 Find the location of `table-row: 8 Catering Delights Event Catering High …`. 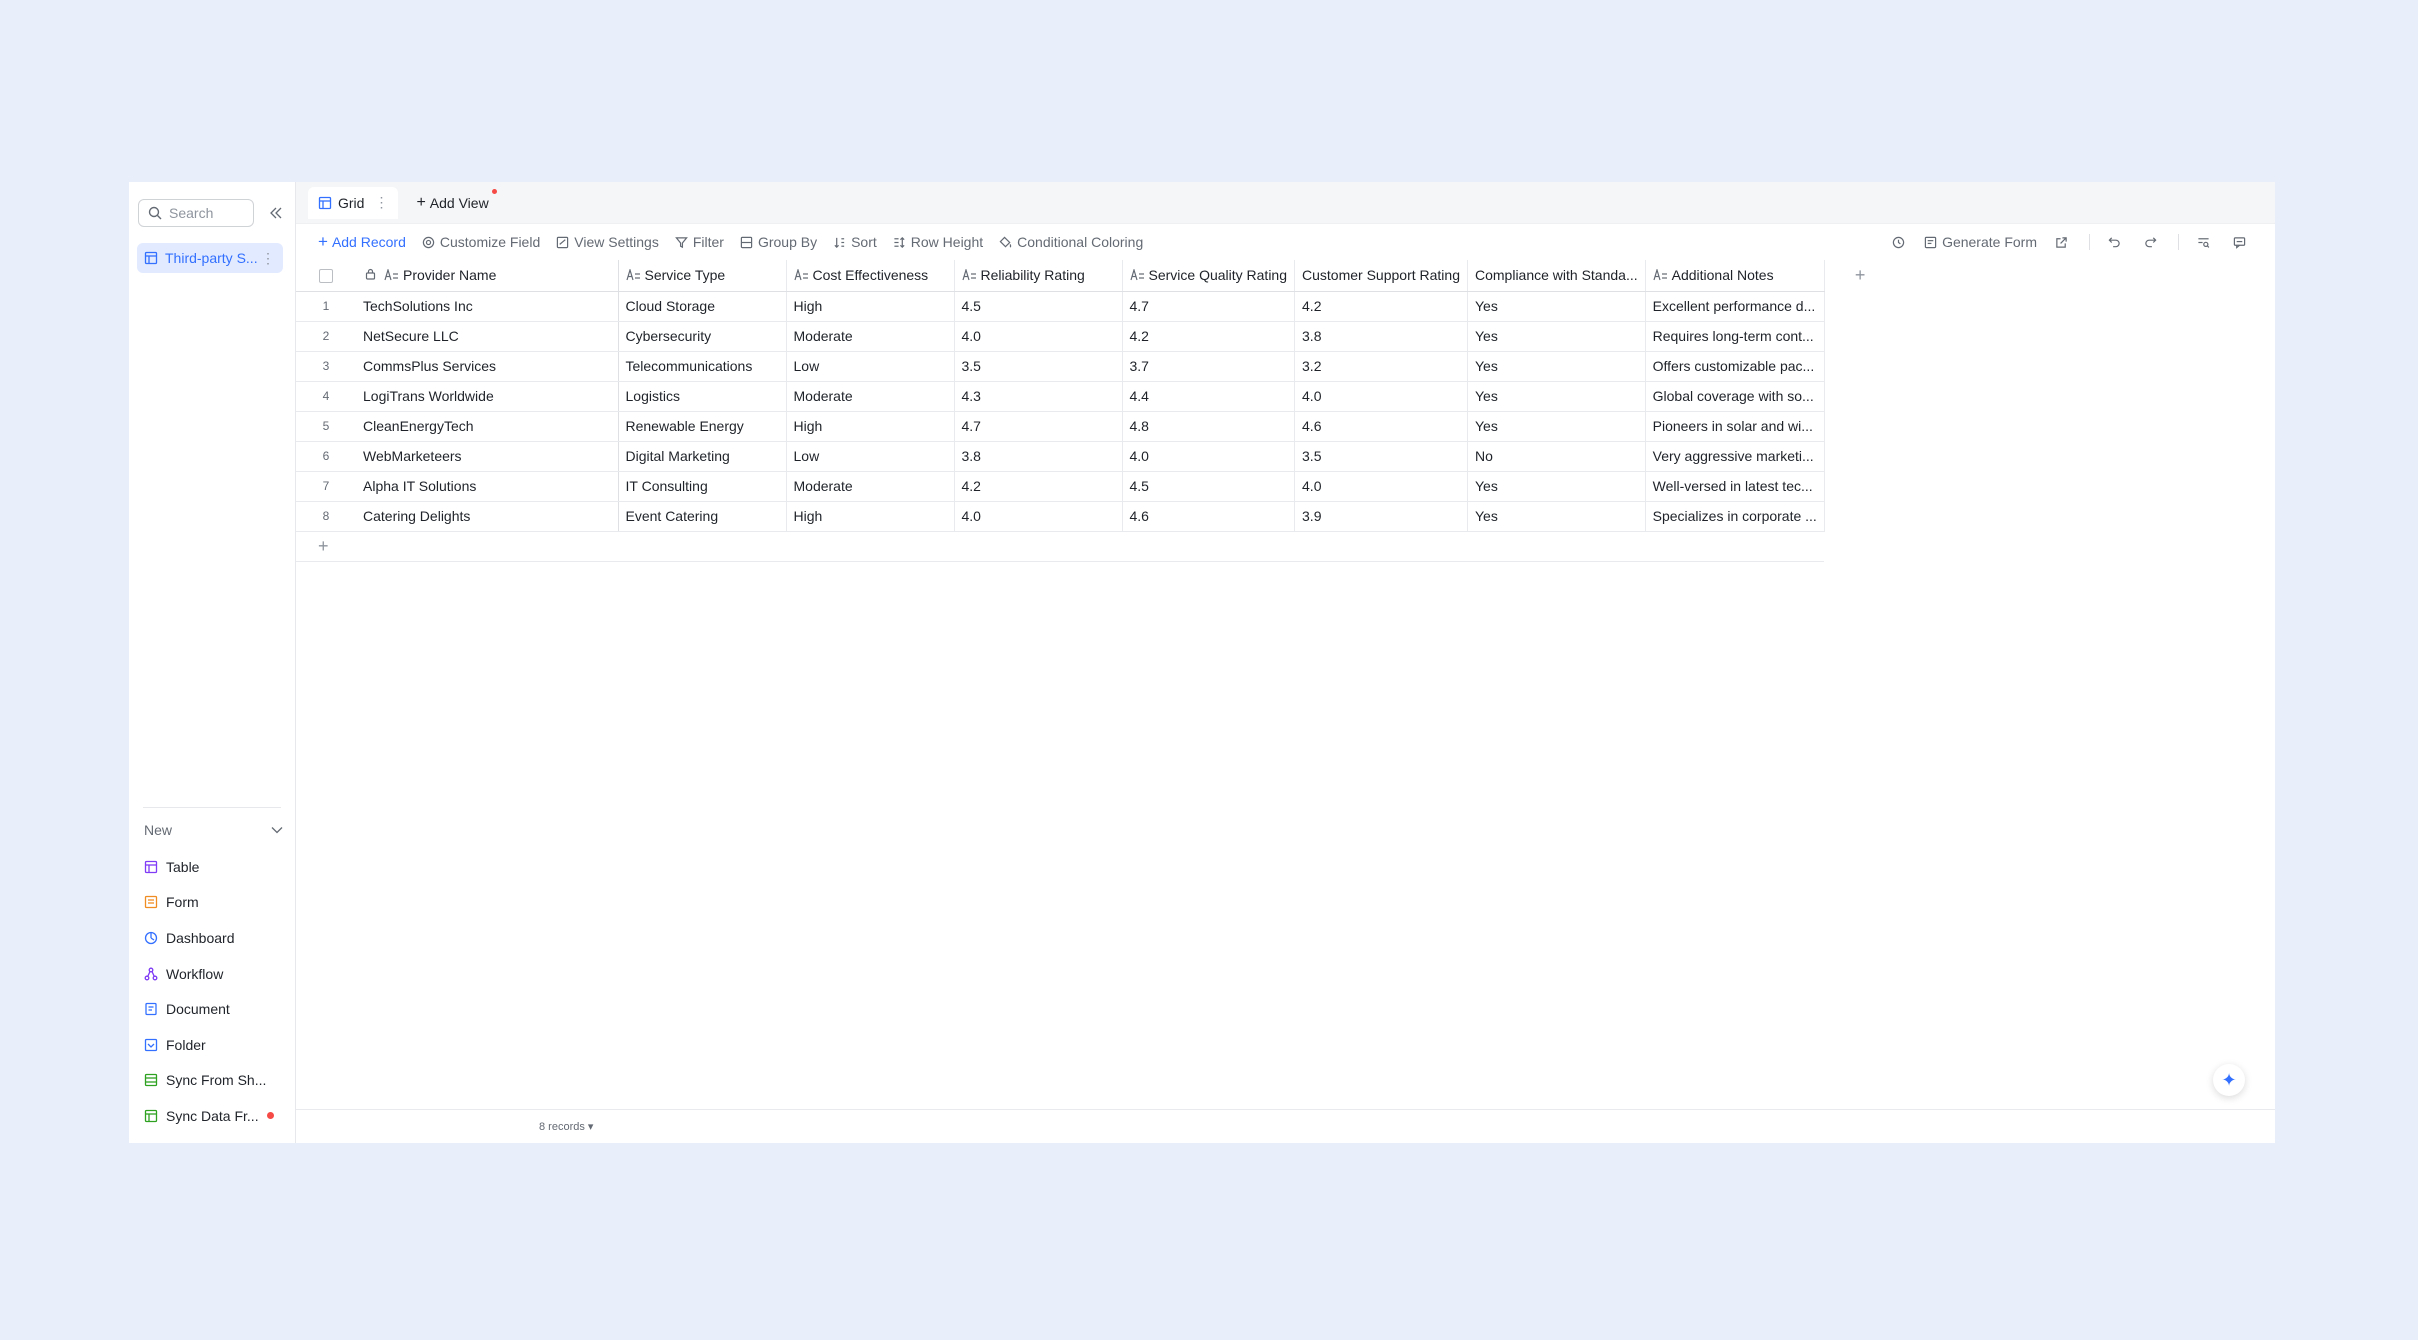

table-row: 8 Catering Delights Event Catering High … is located at coordinates (1090, 516).